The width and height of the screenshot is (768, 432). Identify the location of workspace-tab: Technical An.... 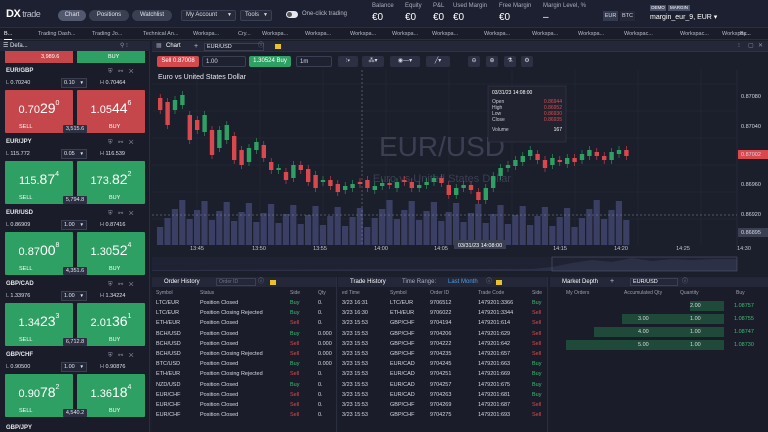
(160, 34).